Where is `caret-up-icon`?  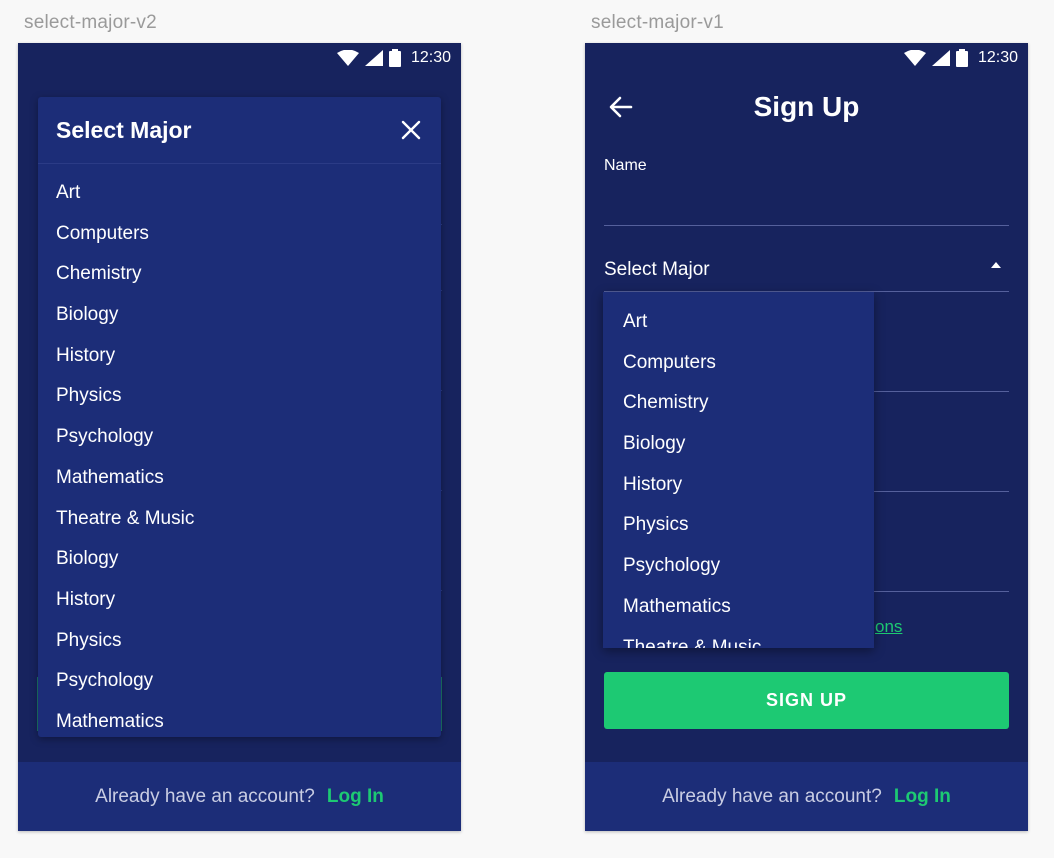 caret-up-icon is located at coordinates (996, 265).